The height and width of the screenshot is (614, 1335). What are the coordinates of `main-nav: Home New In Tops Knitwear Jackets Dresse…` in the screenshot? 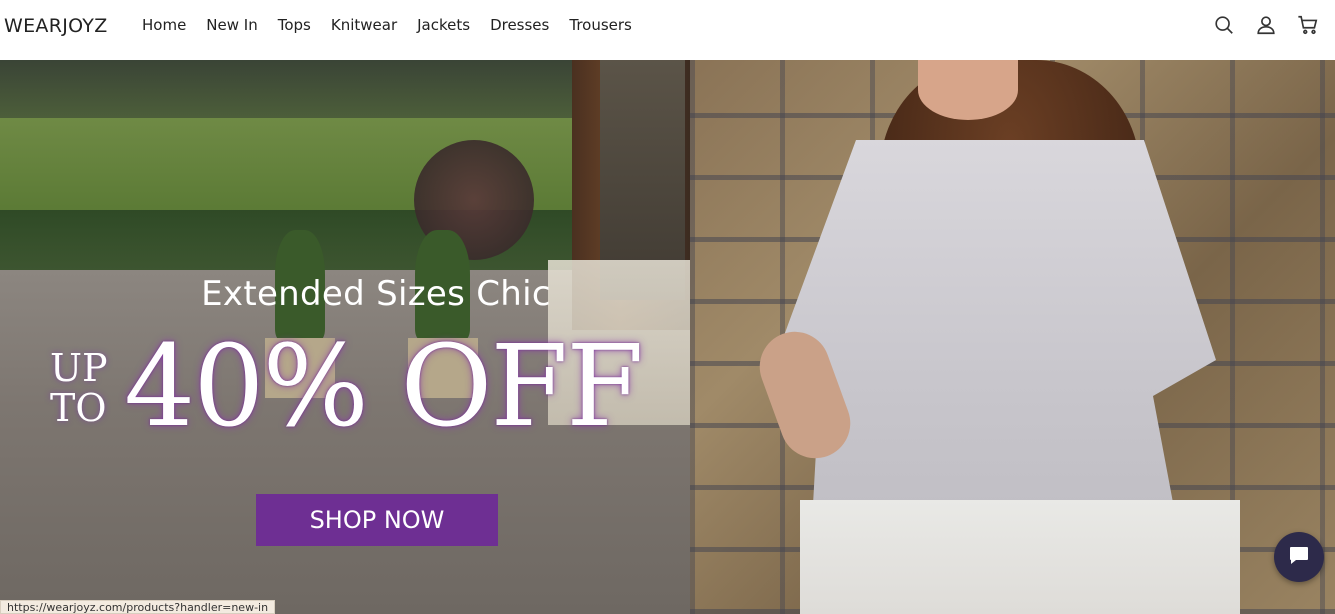 It's located at (397, 25).